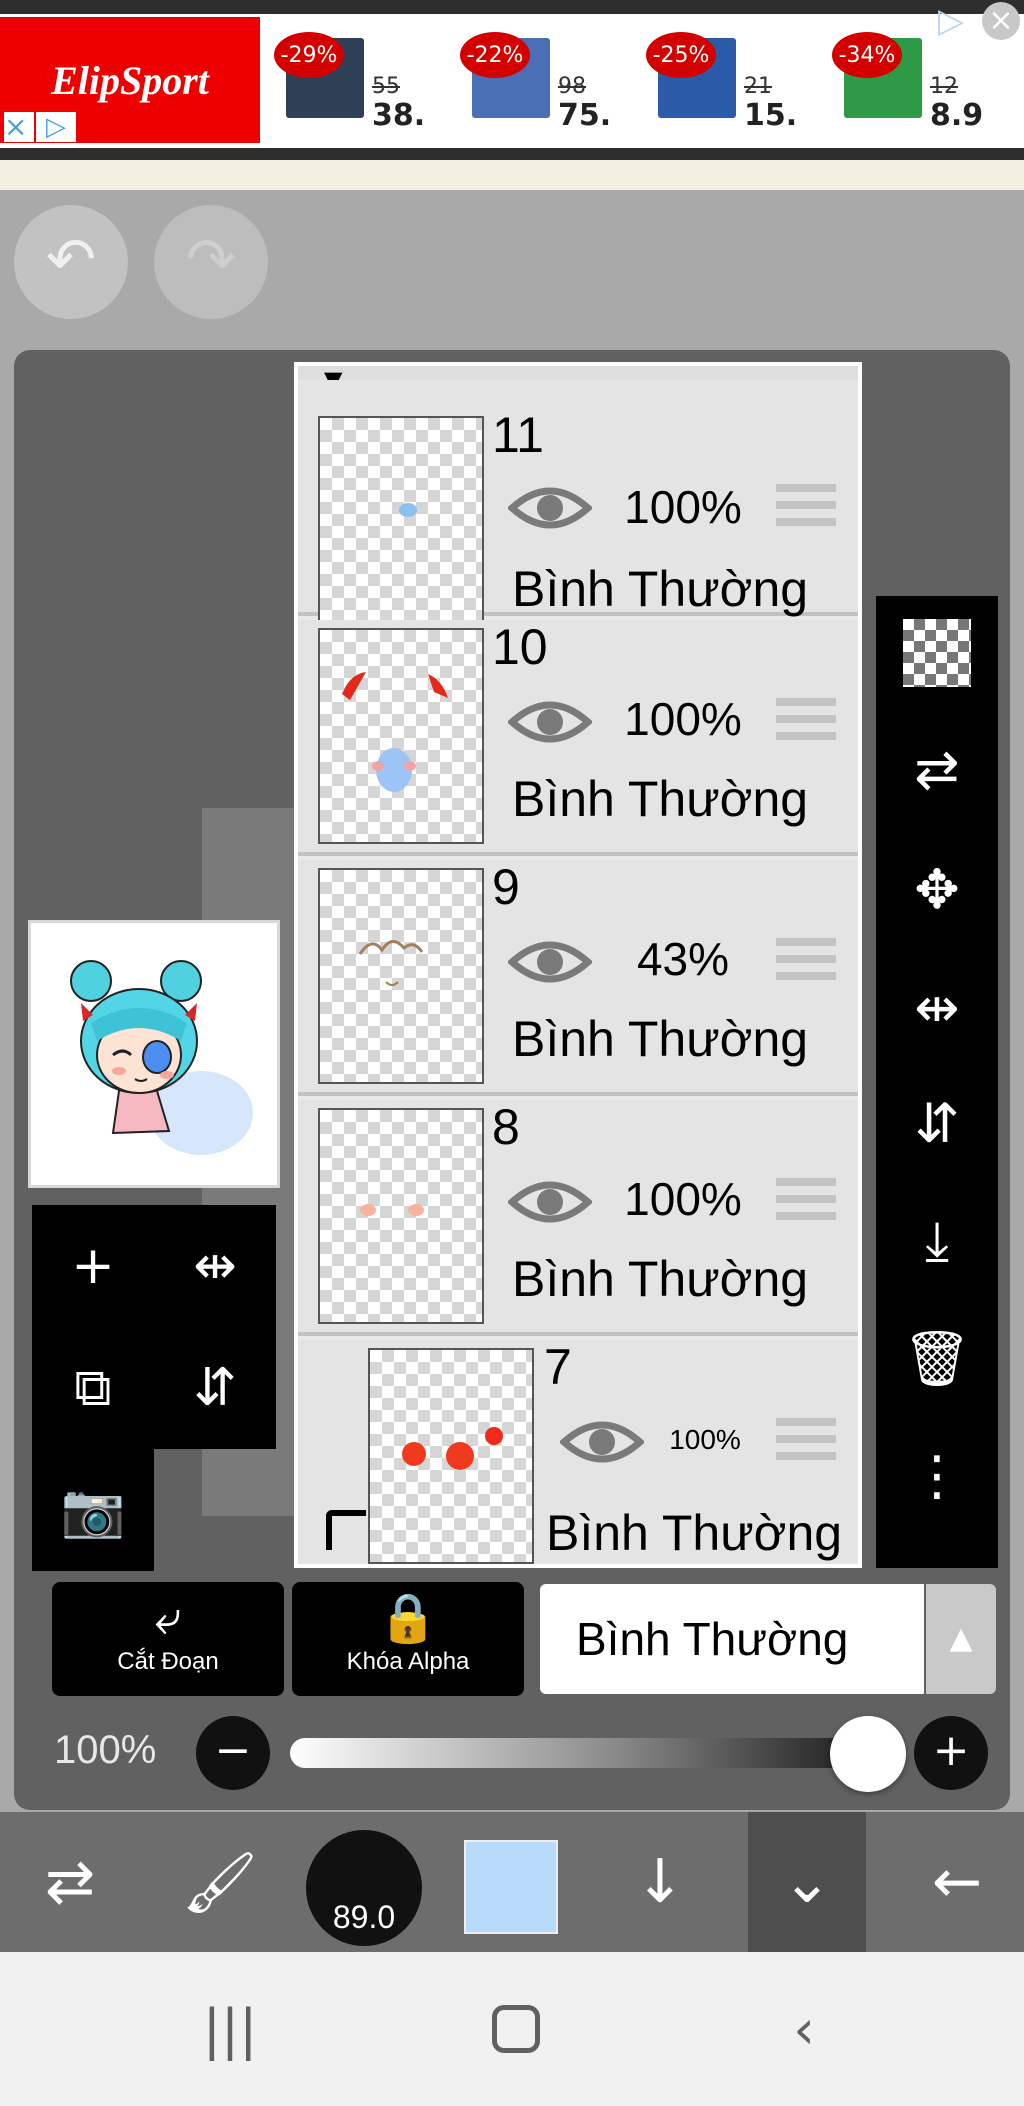 The image size is (1024, 2106). What do you see at coordinates (346, 1530) in the screenshot?
I see `clipping-indicator-icon` at bounding box center [346, 1530].